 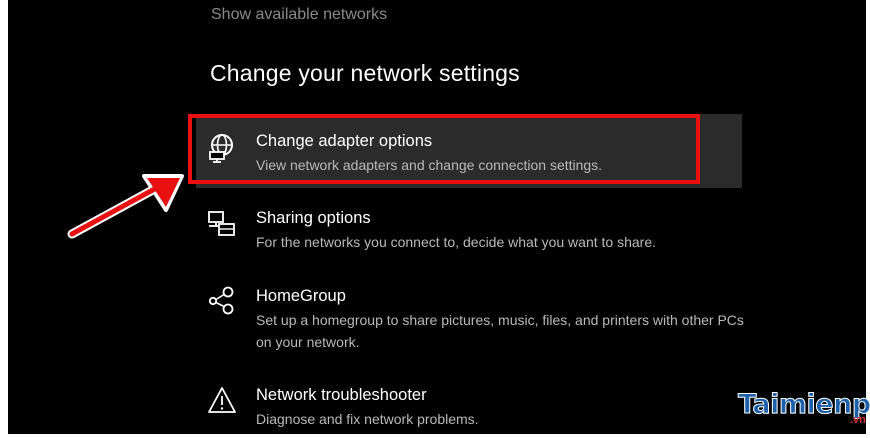 I want to click on show-available-networks-link: Show available networks, so click(x=299, y=15).